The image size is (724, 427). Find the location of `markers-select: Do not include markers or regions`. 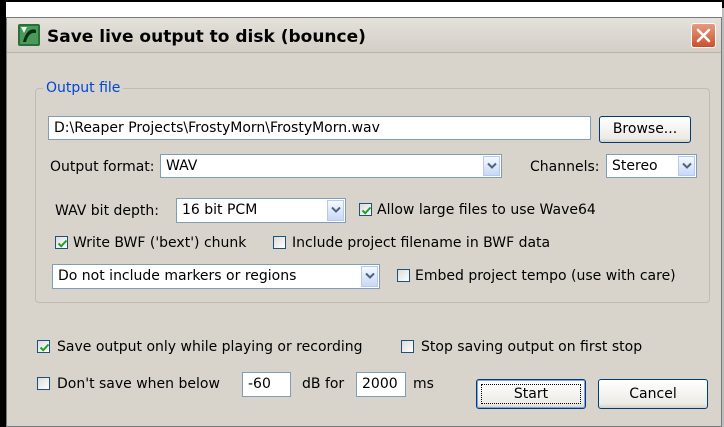

markers-select: Do not include markers or regions is located at coordinates (216, 276).